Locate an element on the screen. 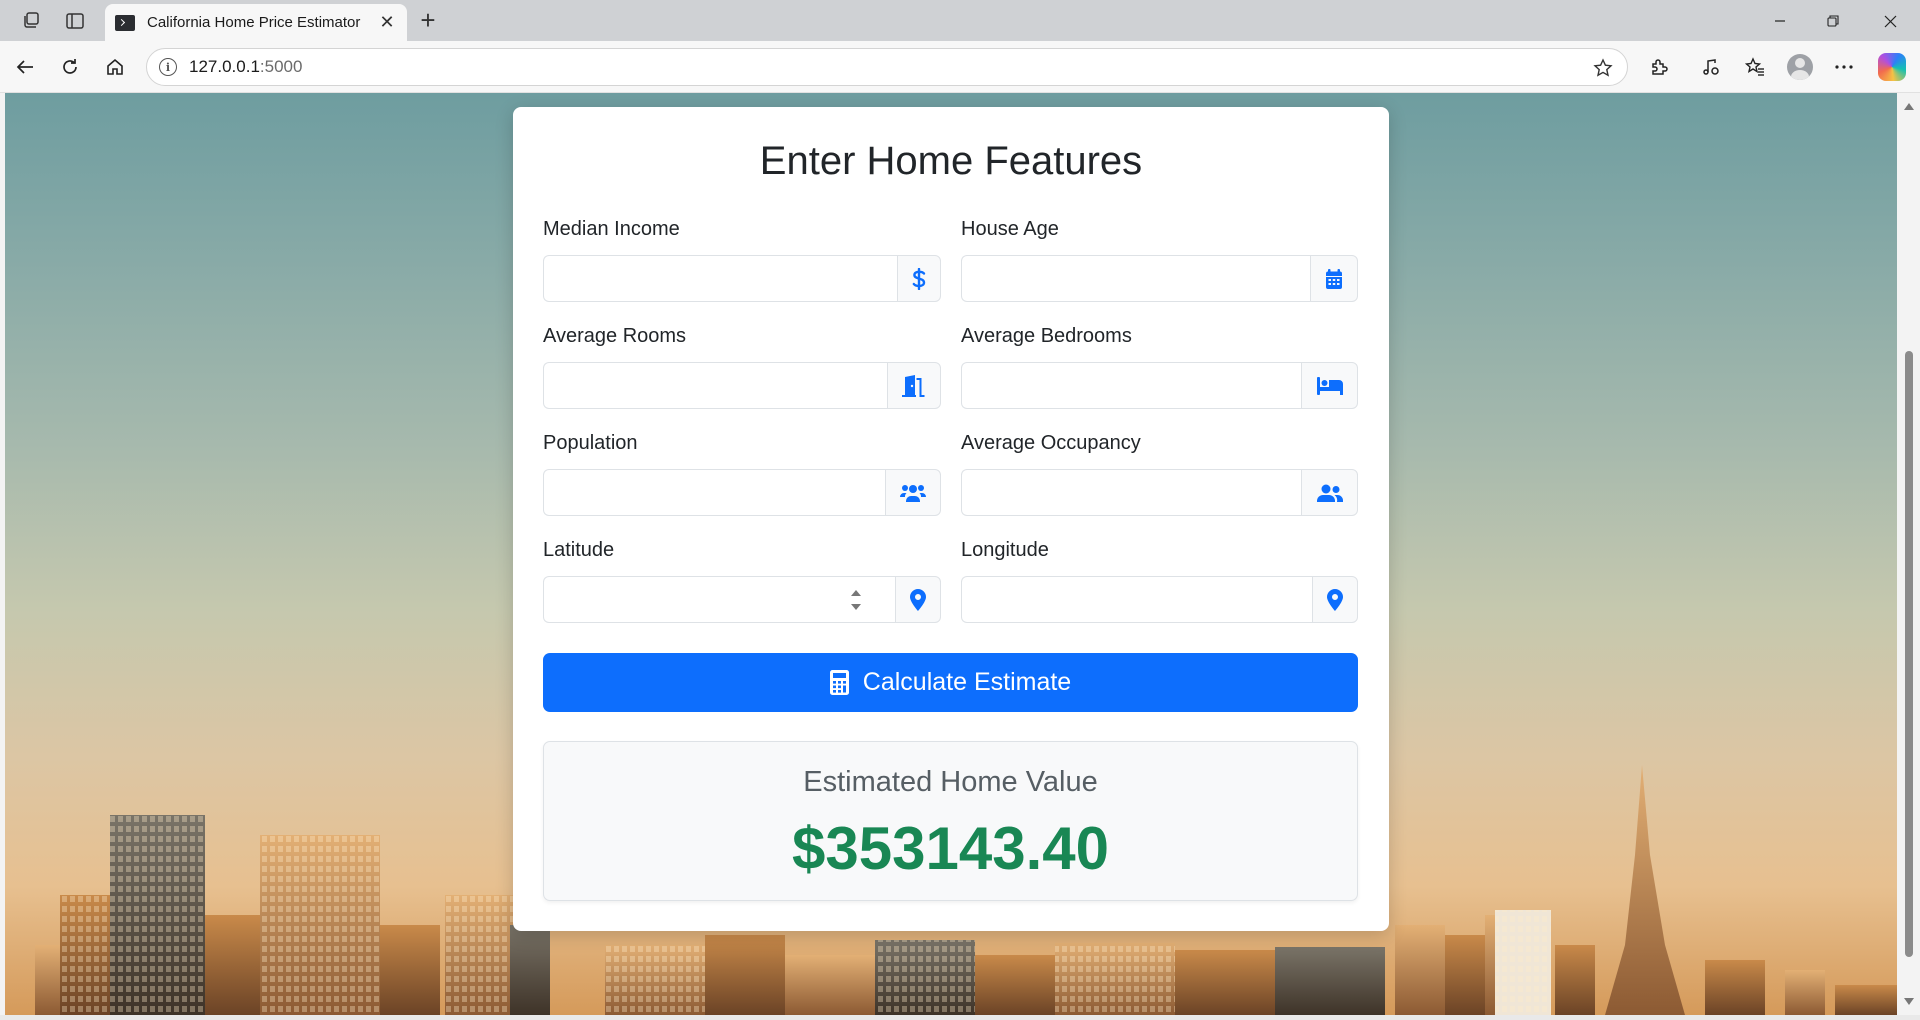 The width and height of the screenshot is (1920, 1020). latitude-input is located at coordinates (719, 599).